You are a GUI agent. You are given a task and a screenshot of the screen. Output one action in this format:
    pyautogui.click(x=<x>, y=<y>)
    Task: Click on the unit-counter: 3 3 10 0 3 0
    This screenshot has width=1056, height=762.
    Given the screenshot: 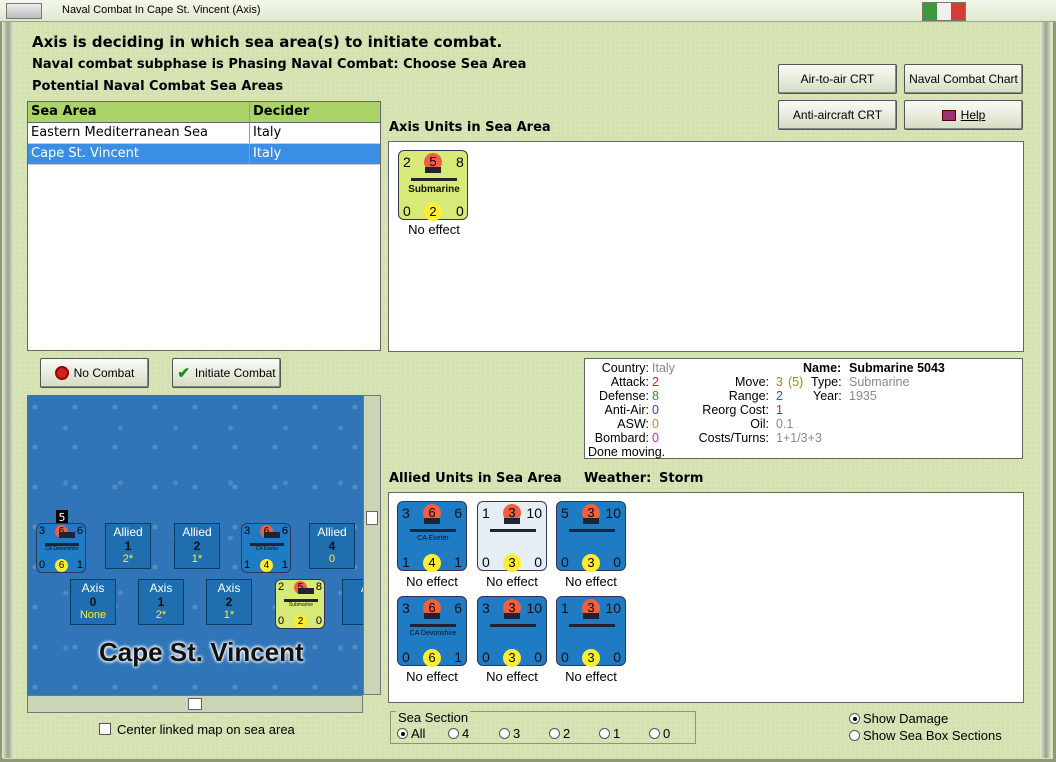 What is the action you would take?
    pyautogui.click(x=512, y=631)
    